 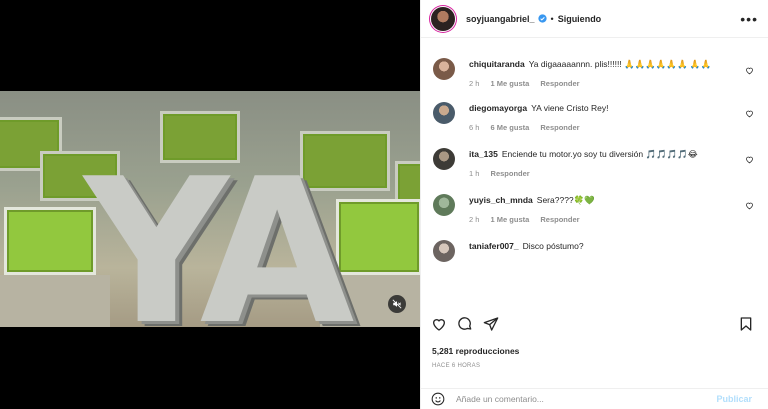 What do you see at coordinates (494, 246) in the screenshot?
I see `commenter-username: taniafer007_` at bounding box center [494, 246].